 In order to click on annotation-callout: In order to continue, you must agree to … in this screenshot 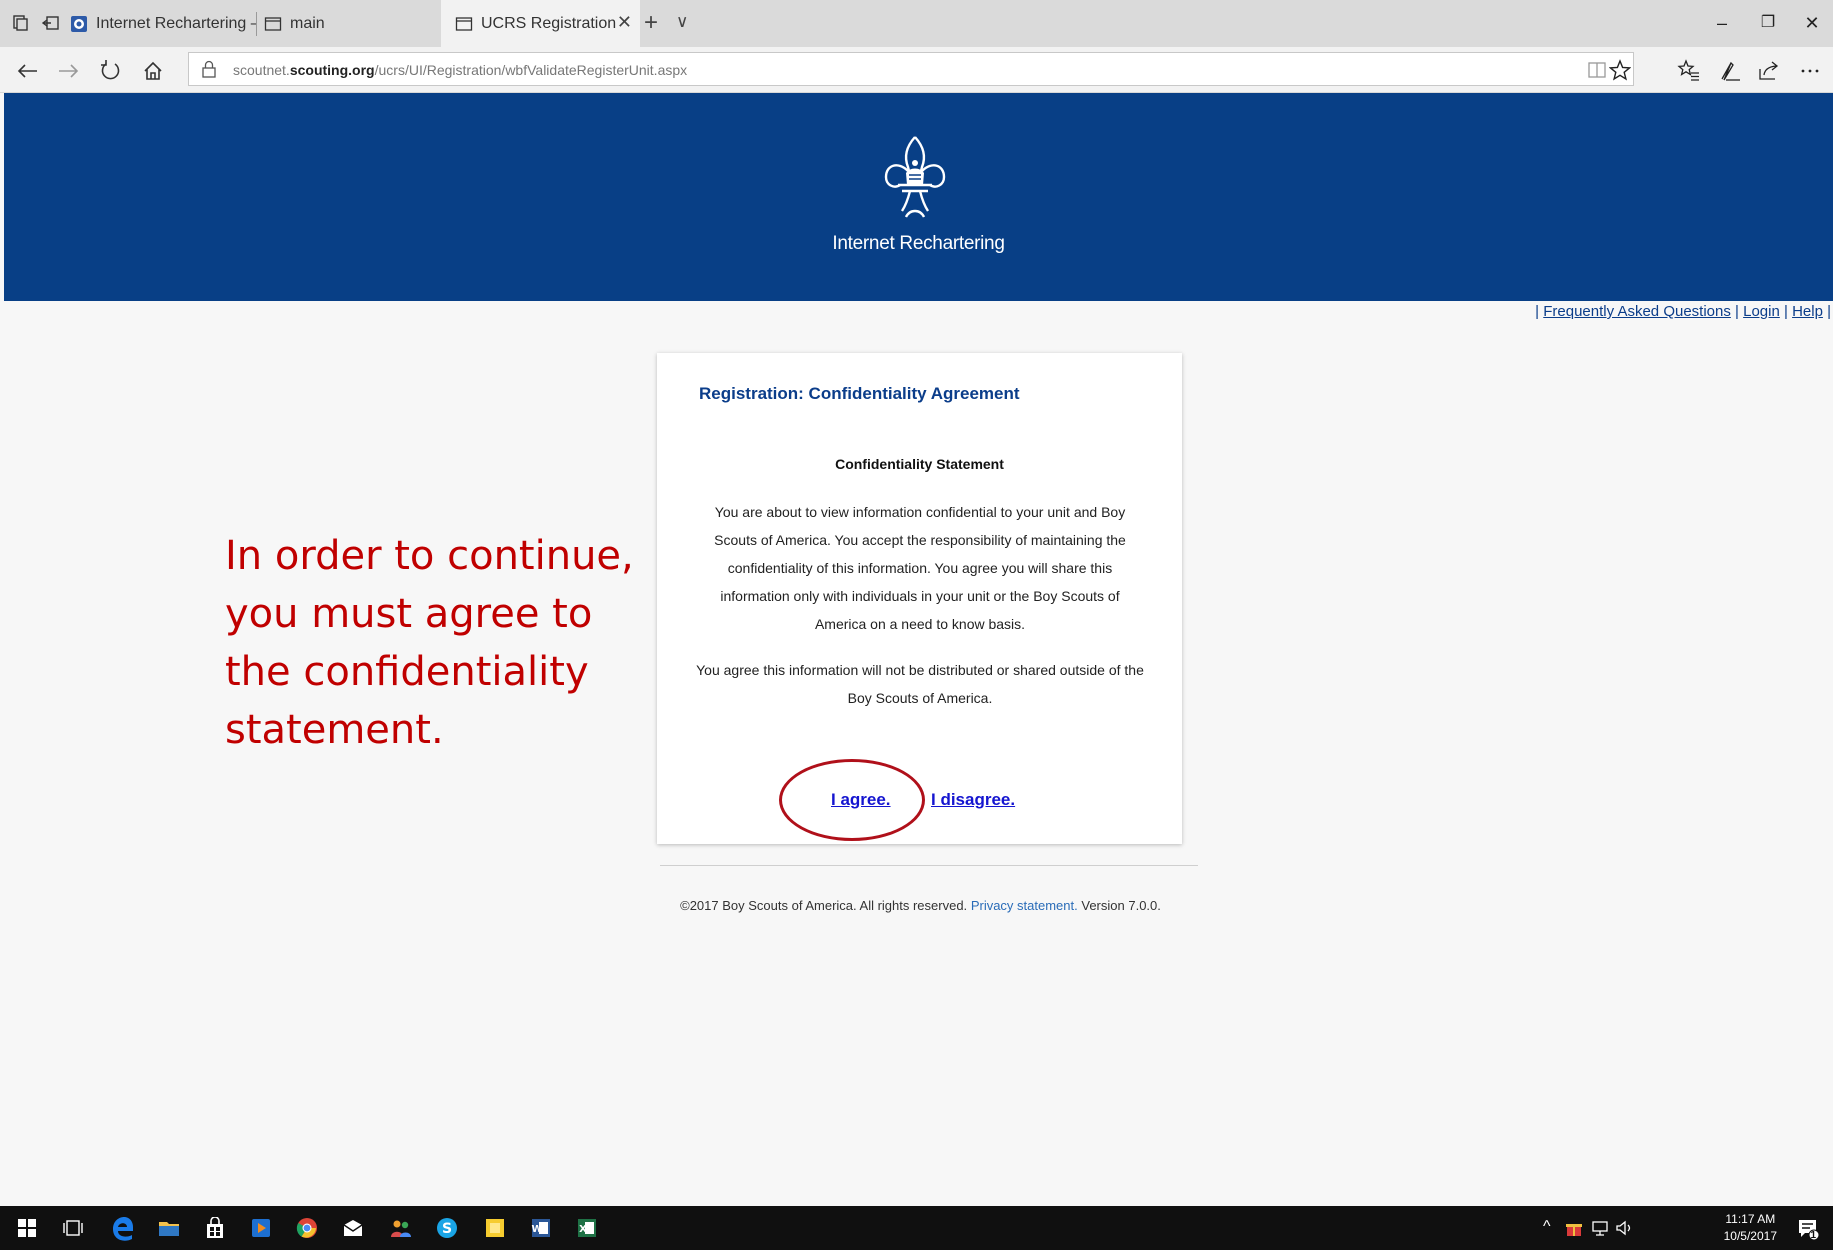, I will do `click(429, 643)`.